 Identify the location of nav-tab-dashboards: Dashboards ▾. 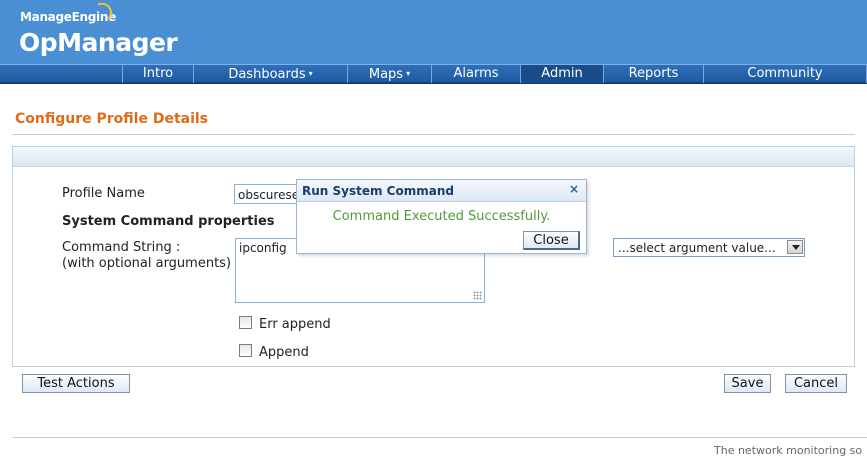
(270, 74).